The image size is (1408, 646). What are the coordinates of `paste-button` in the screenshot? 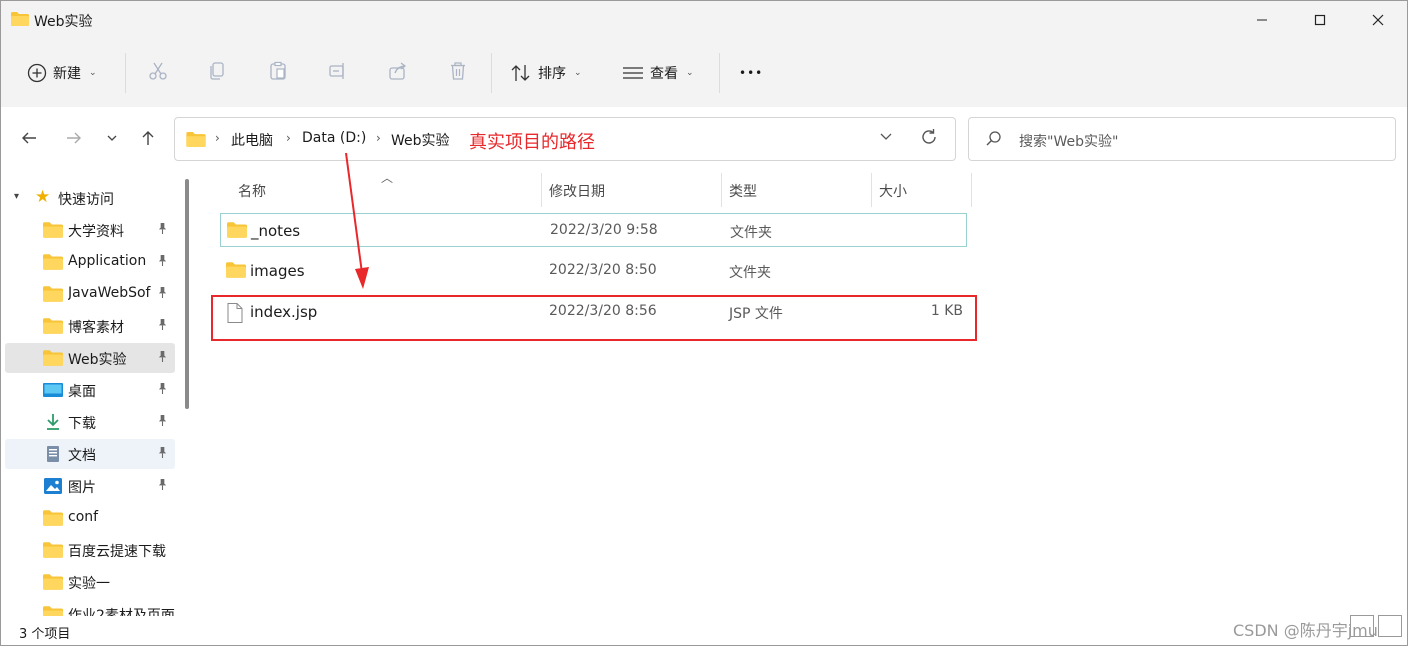 It's located at (278, 71).